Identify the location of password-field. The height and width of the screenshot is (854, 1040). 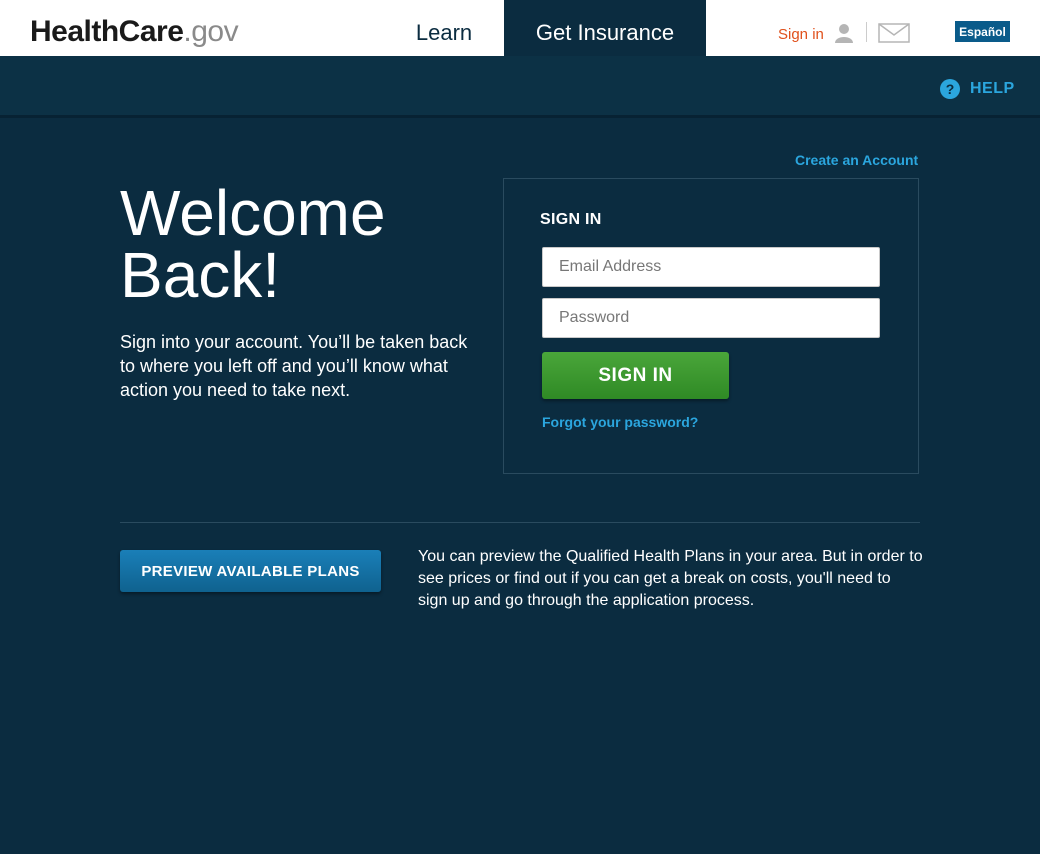
(711, 318).